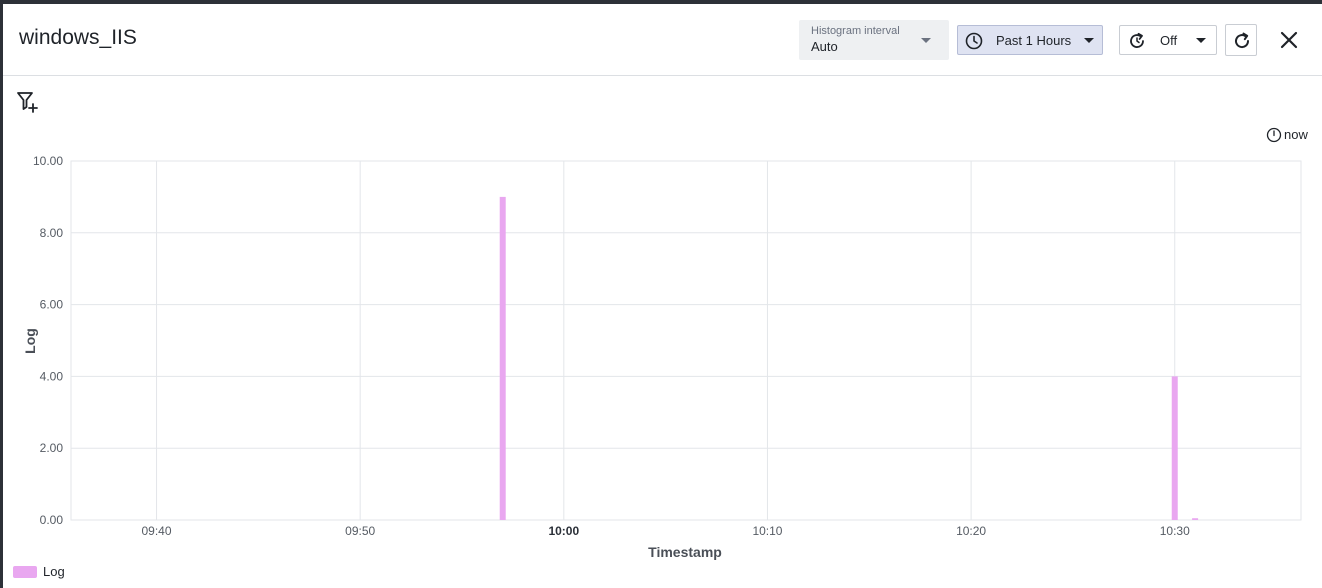  I want to click on y-tick-label: 4.00, so click(52, 376).